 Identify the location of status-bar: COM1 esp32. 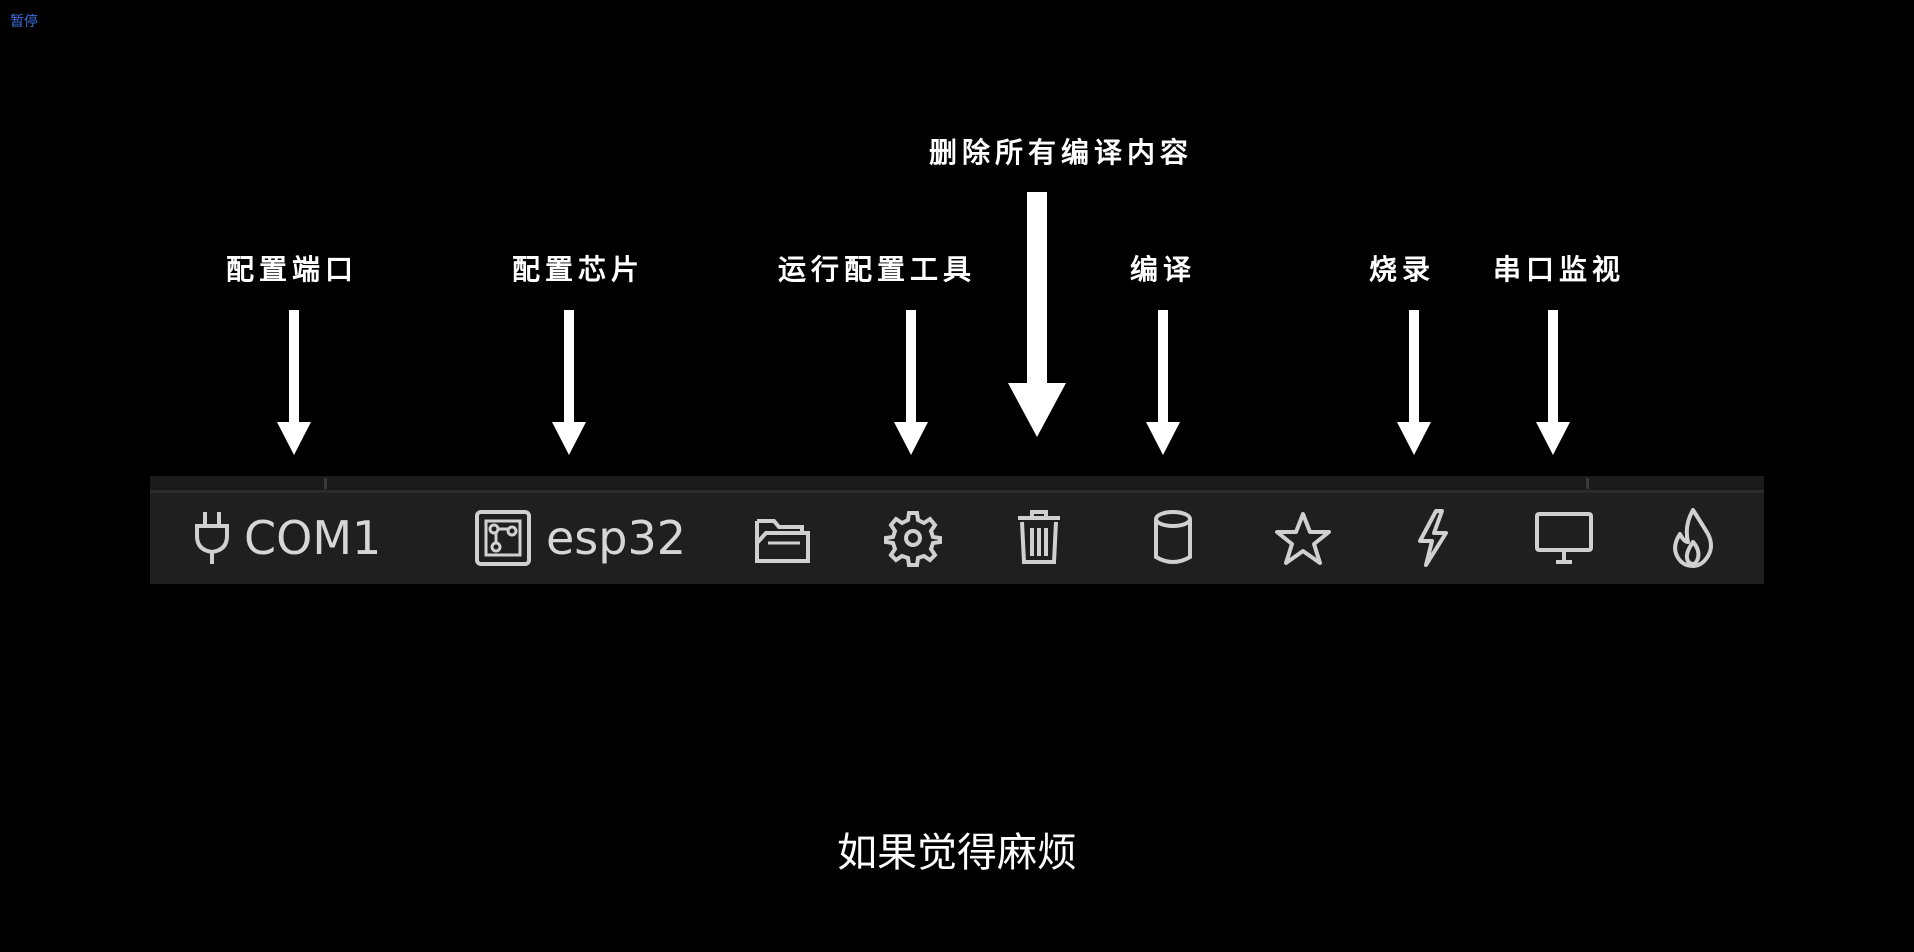
(957, 530).